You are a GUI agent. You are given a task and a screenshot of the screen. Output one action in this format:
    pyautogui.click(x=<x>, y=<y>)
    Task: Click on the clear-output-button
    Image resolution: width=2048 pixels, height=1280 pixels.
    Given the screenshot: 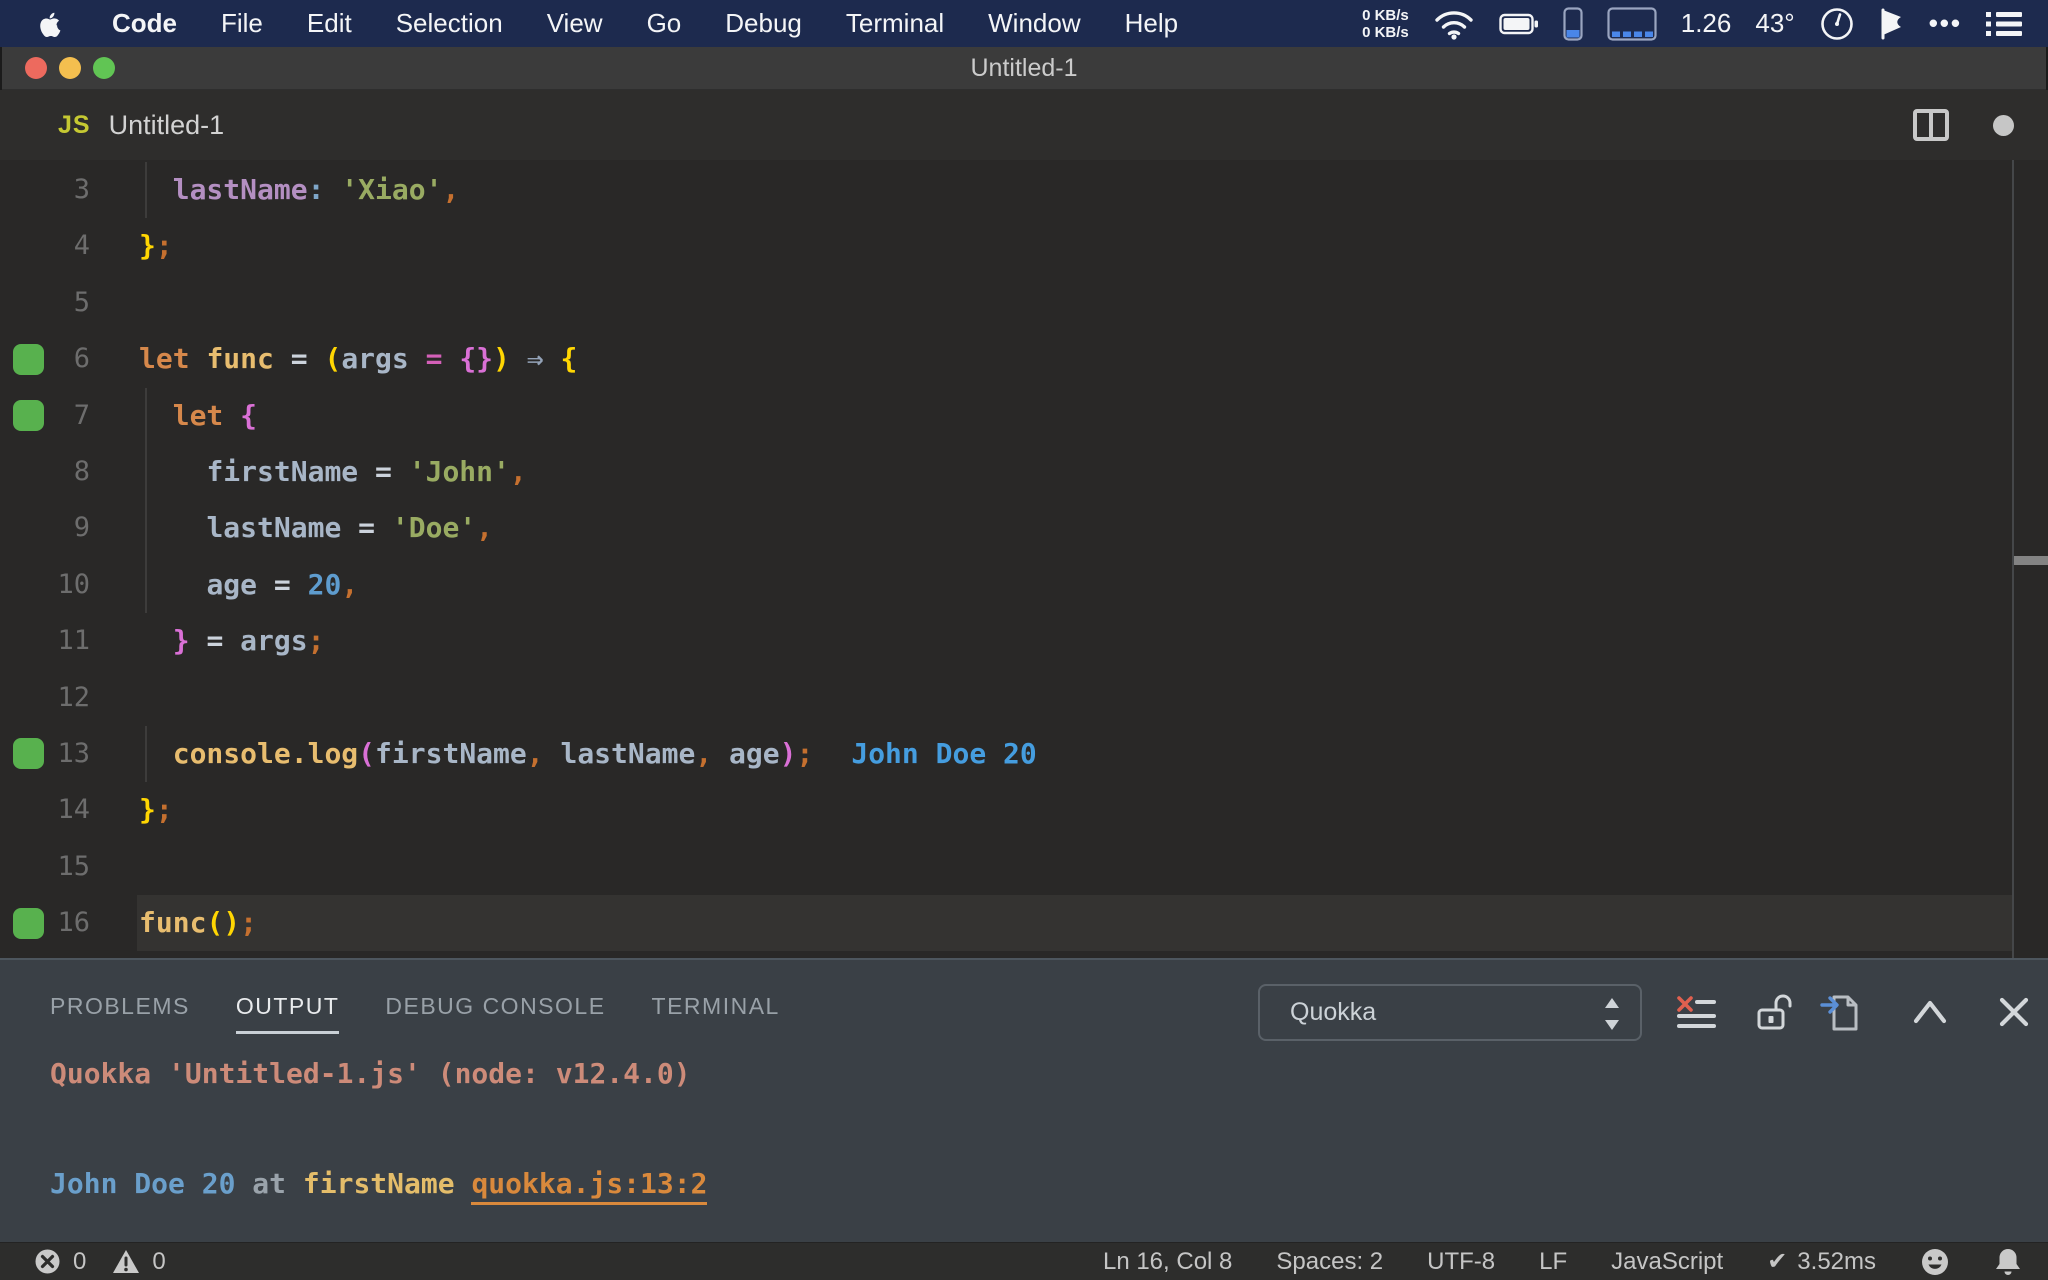 What is the action you would take?
    pyautogui.click(x=1696, y=1012)
    